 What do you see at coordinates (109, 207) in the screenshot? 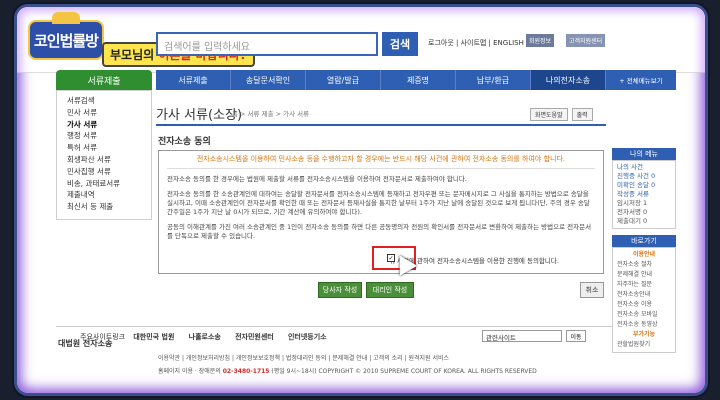
I see `sidebar-item-latest: 최신서 등 제출` at bounding box center [109, 207].